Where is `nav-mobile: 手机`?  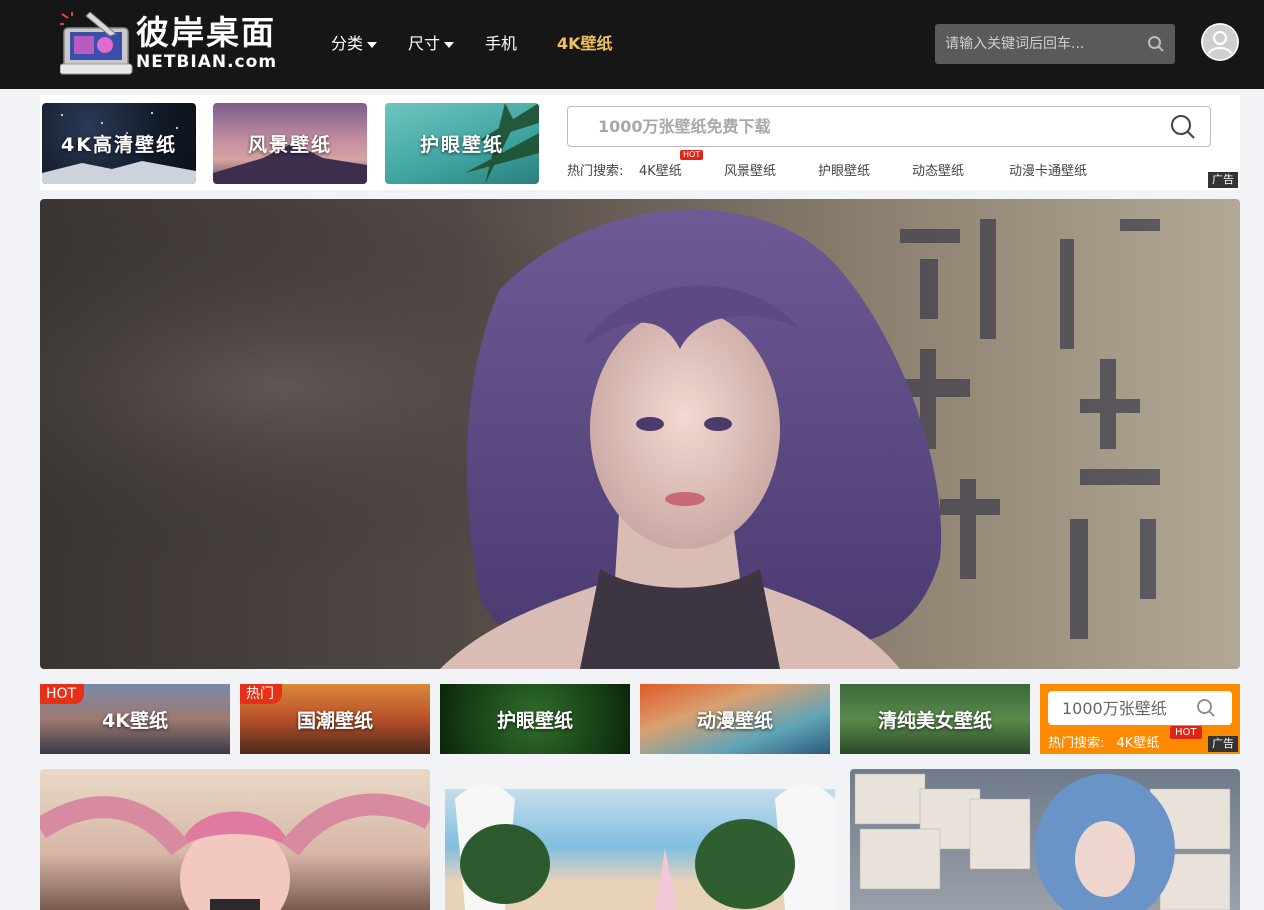 nav-mobile: 手机 is located at coordinates (501, 44).